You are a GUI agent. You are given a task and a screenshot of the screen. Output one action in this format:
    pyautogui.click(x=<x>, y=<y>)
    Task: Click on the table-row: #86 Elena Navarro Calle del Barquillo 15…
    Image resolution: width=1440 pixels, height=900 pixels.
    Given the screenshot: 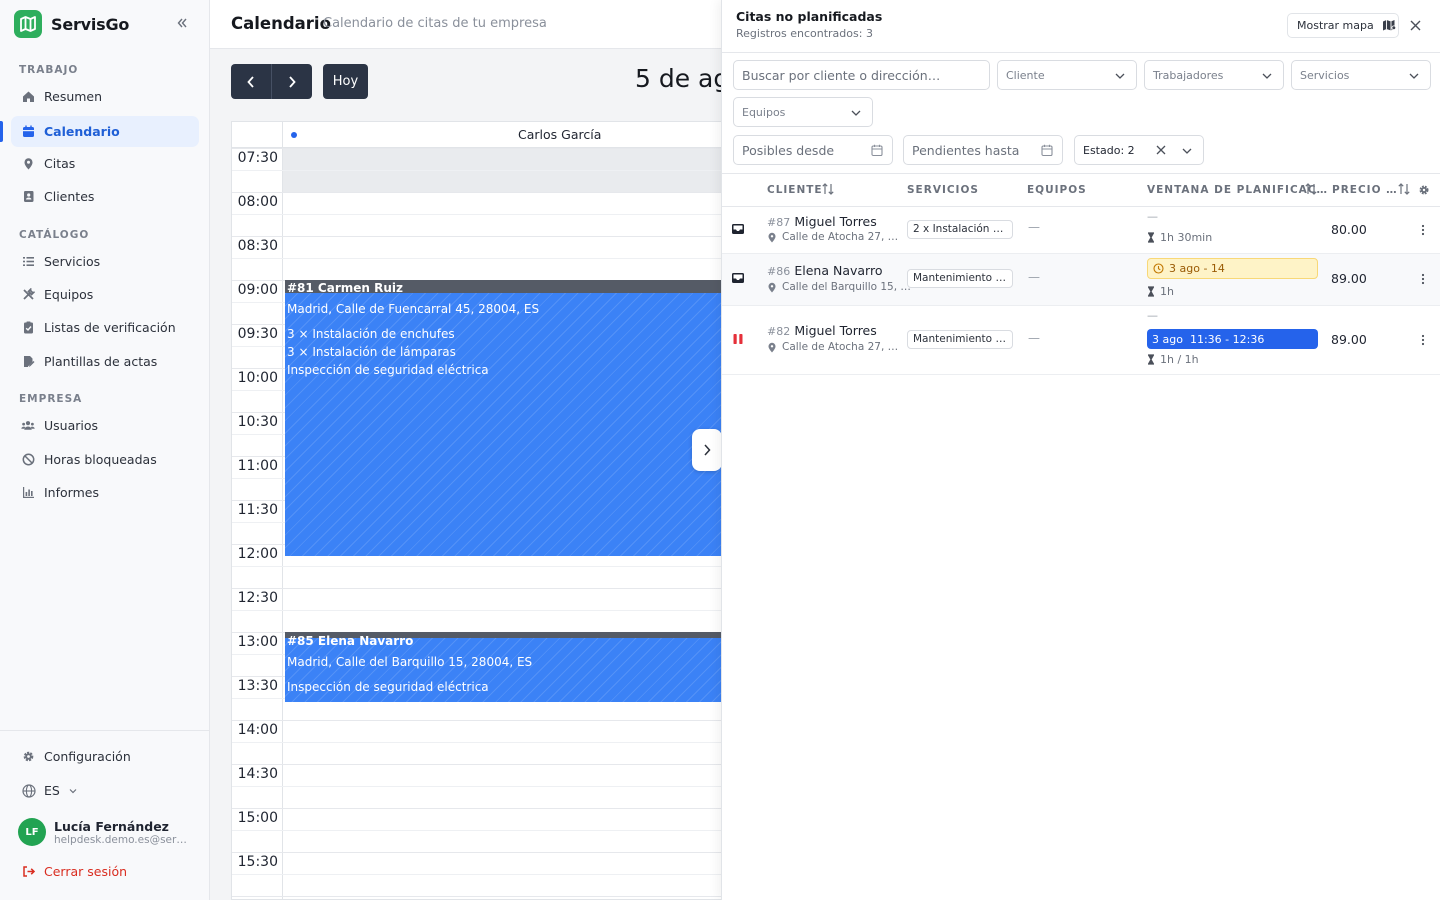 What is the action you would take?
    pyautogui.click(x=1081, y=280)
    